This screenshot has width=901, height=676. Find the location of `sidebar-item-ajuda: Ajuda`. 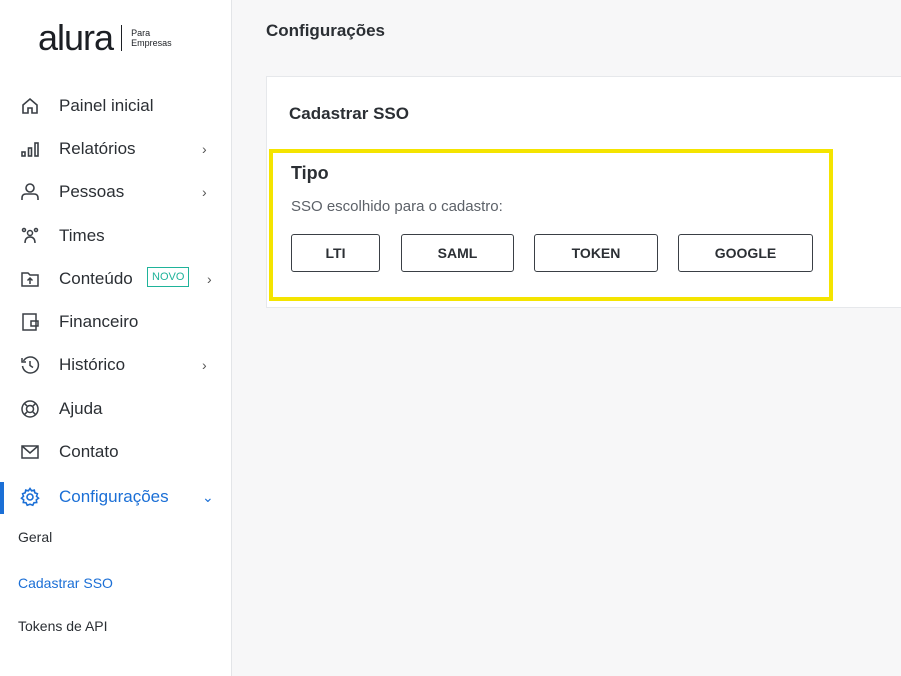

sidebar-item-ajuda: Ajuda is located at coordinates (115, 409).